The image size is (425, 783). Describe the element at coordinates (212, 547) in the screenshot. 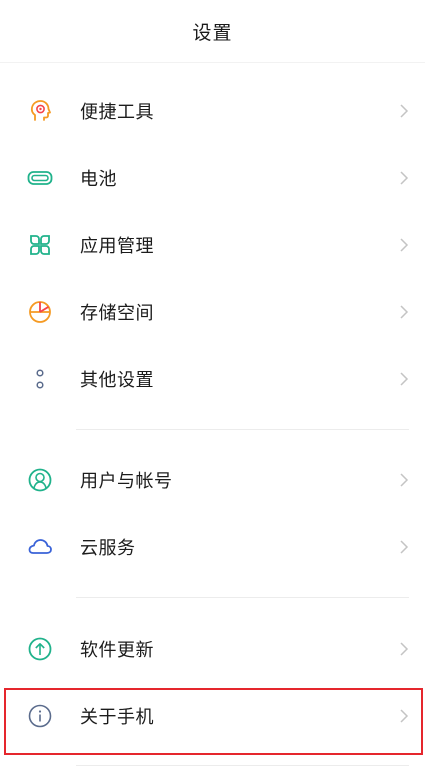

I see `settings-item-cloud-service: 云服务` at that location.